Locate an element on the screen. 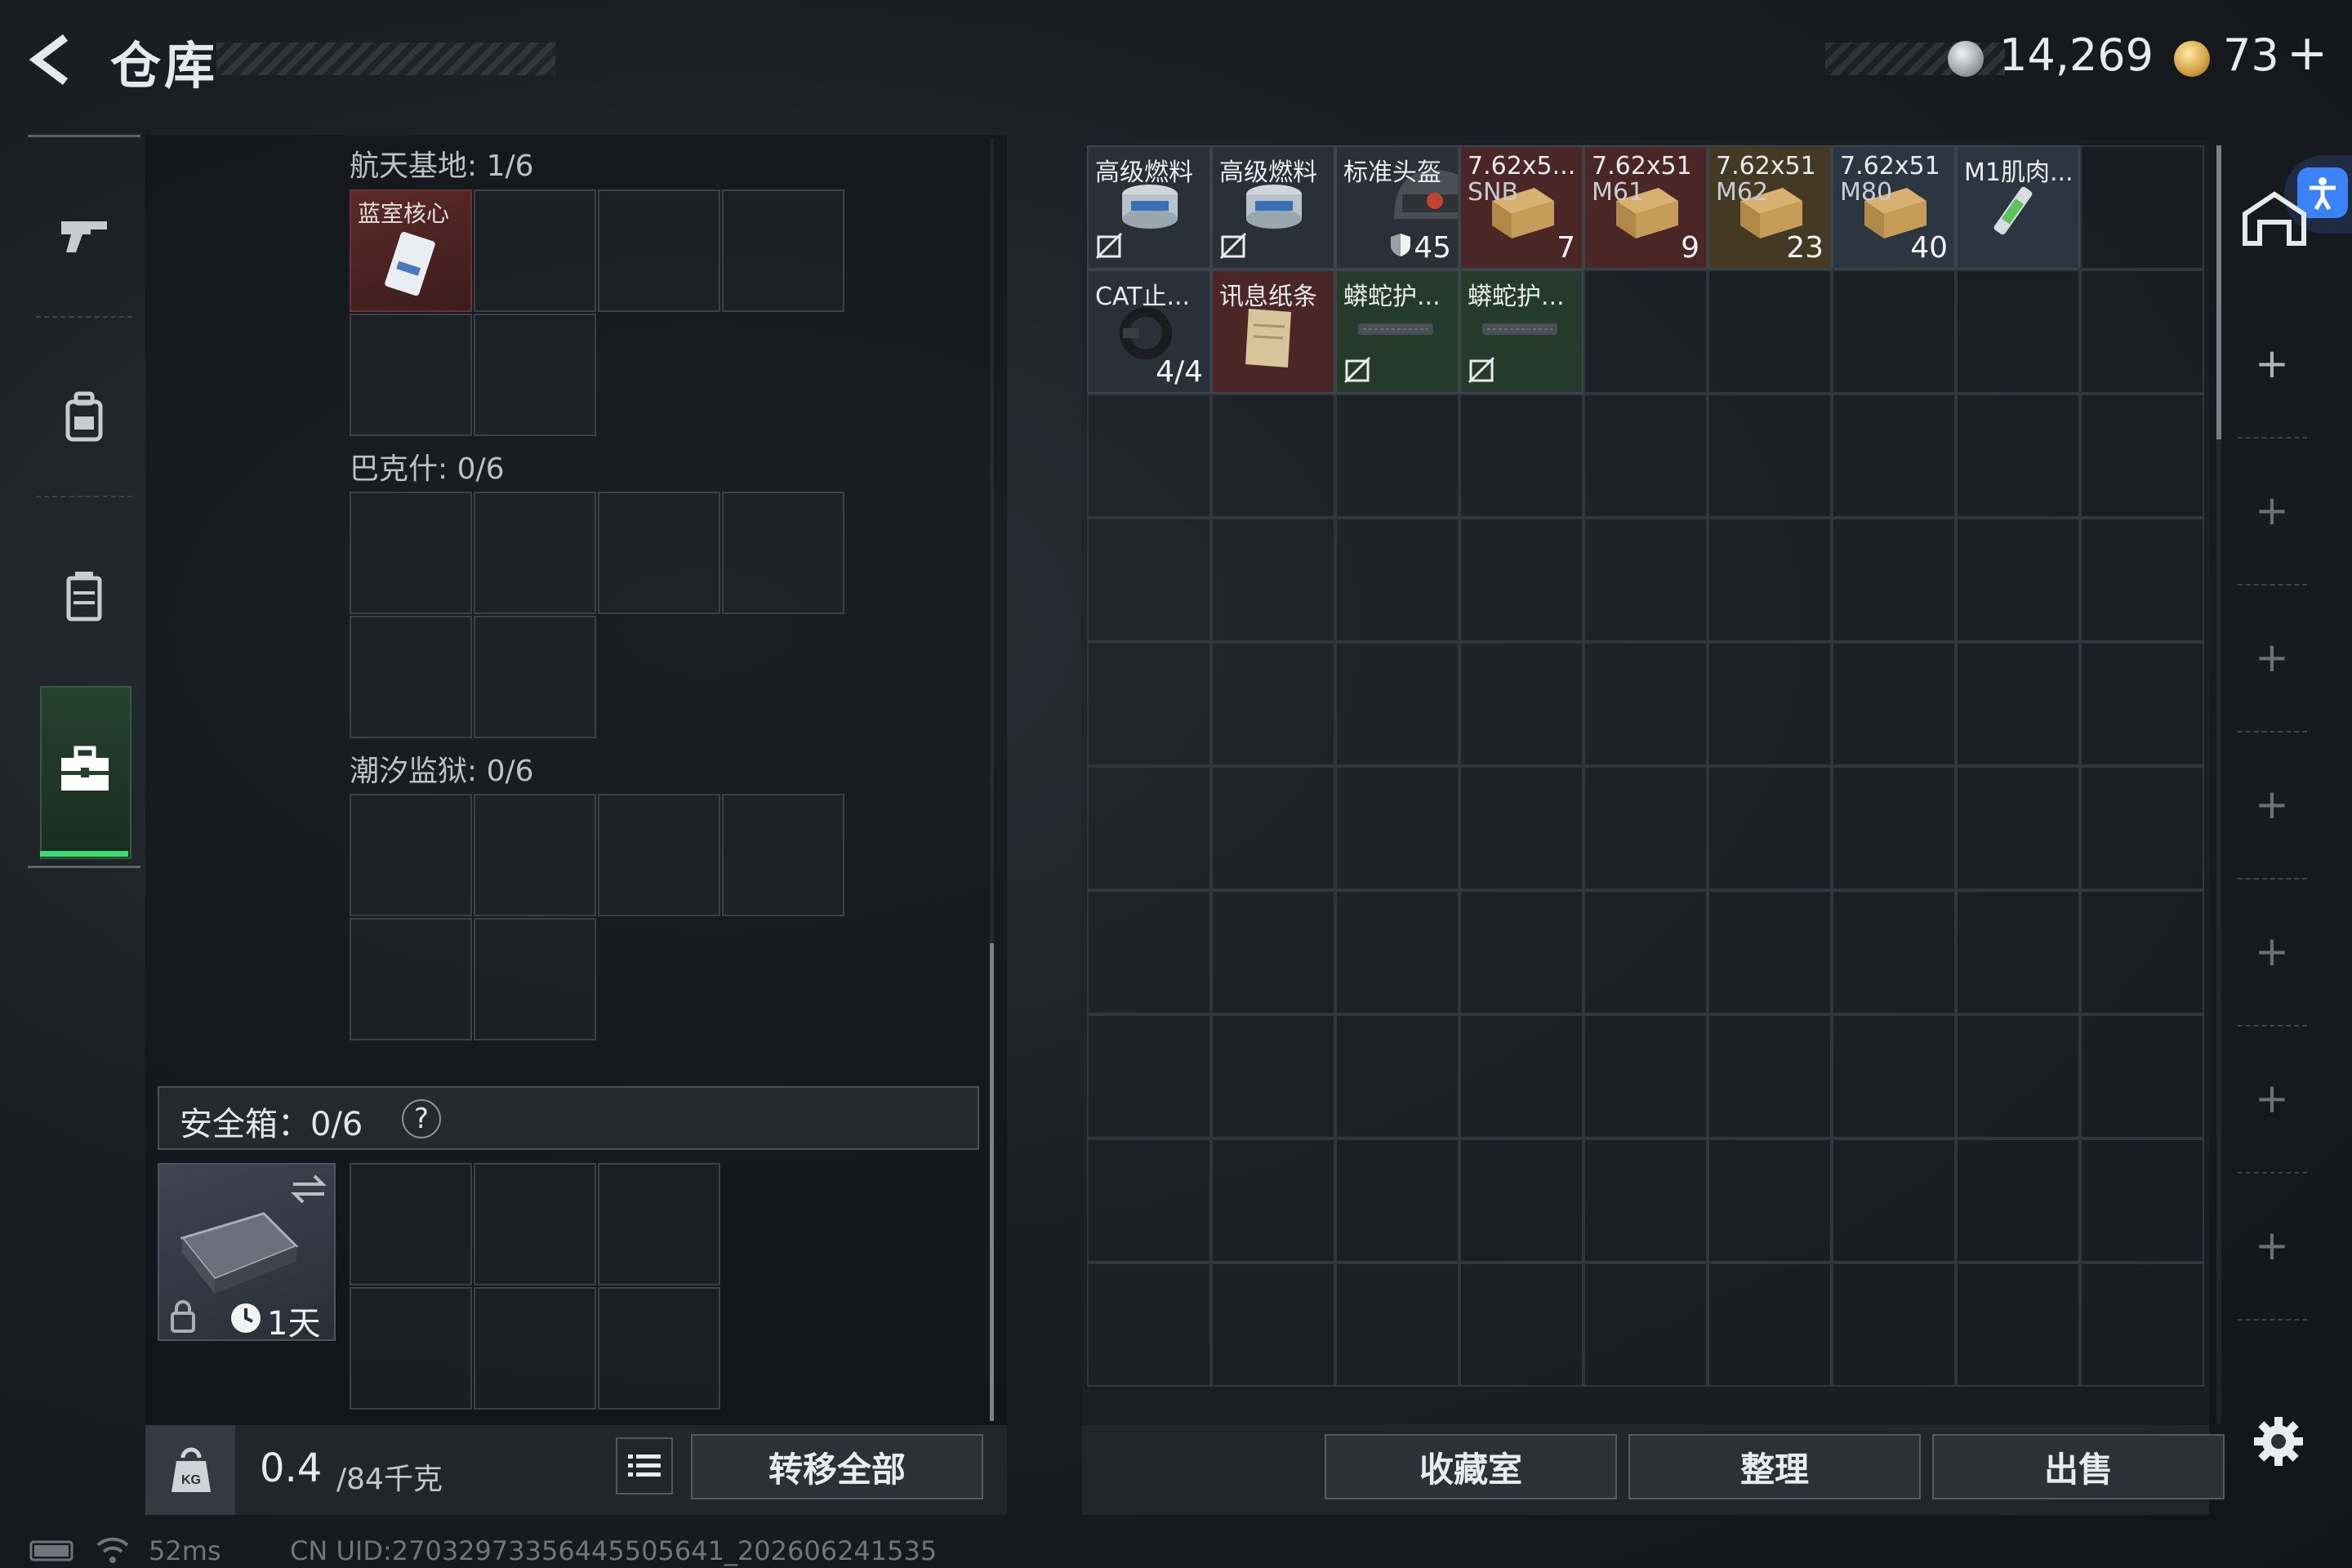 Image resolution: width=2352 pixels, height=1568 pixels. add-currency-button: + is located at coordinates (2307, 53).